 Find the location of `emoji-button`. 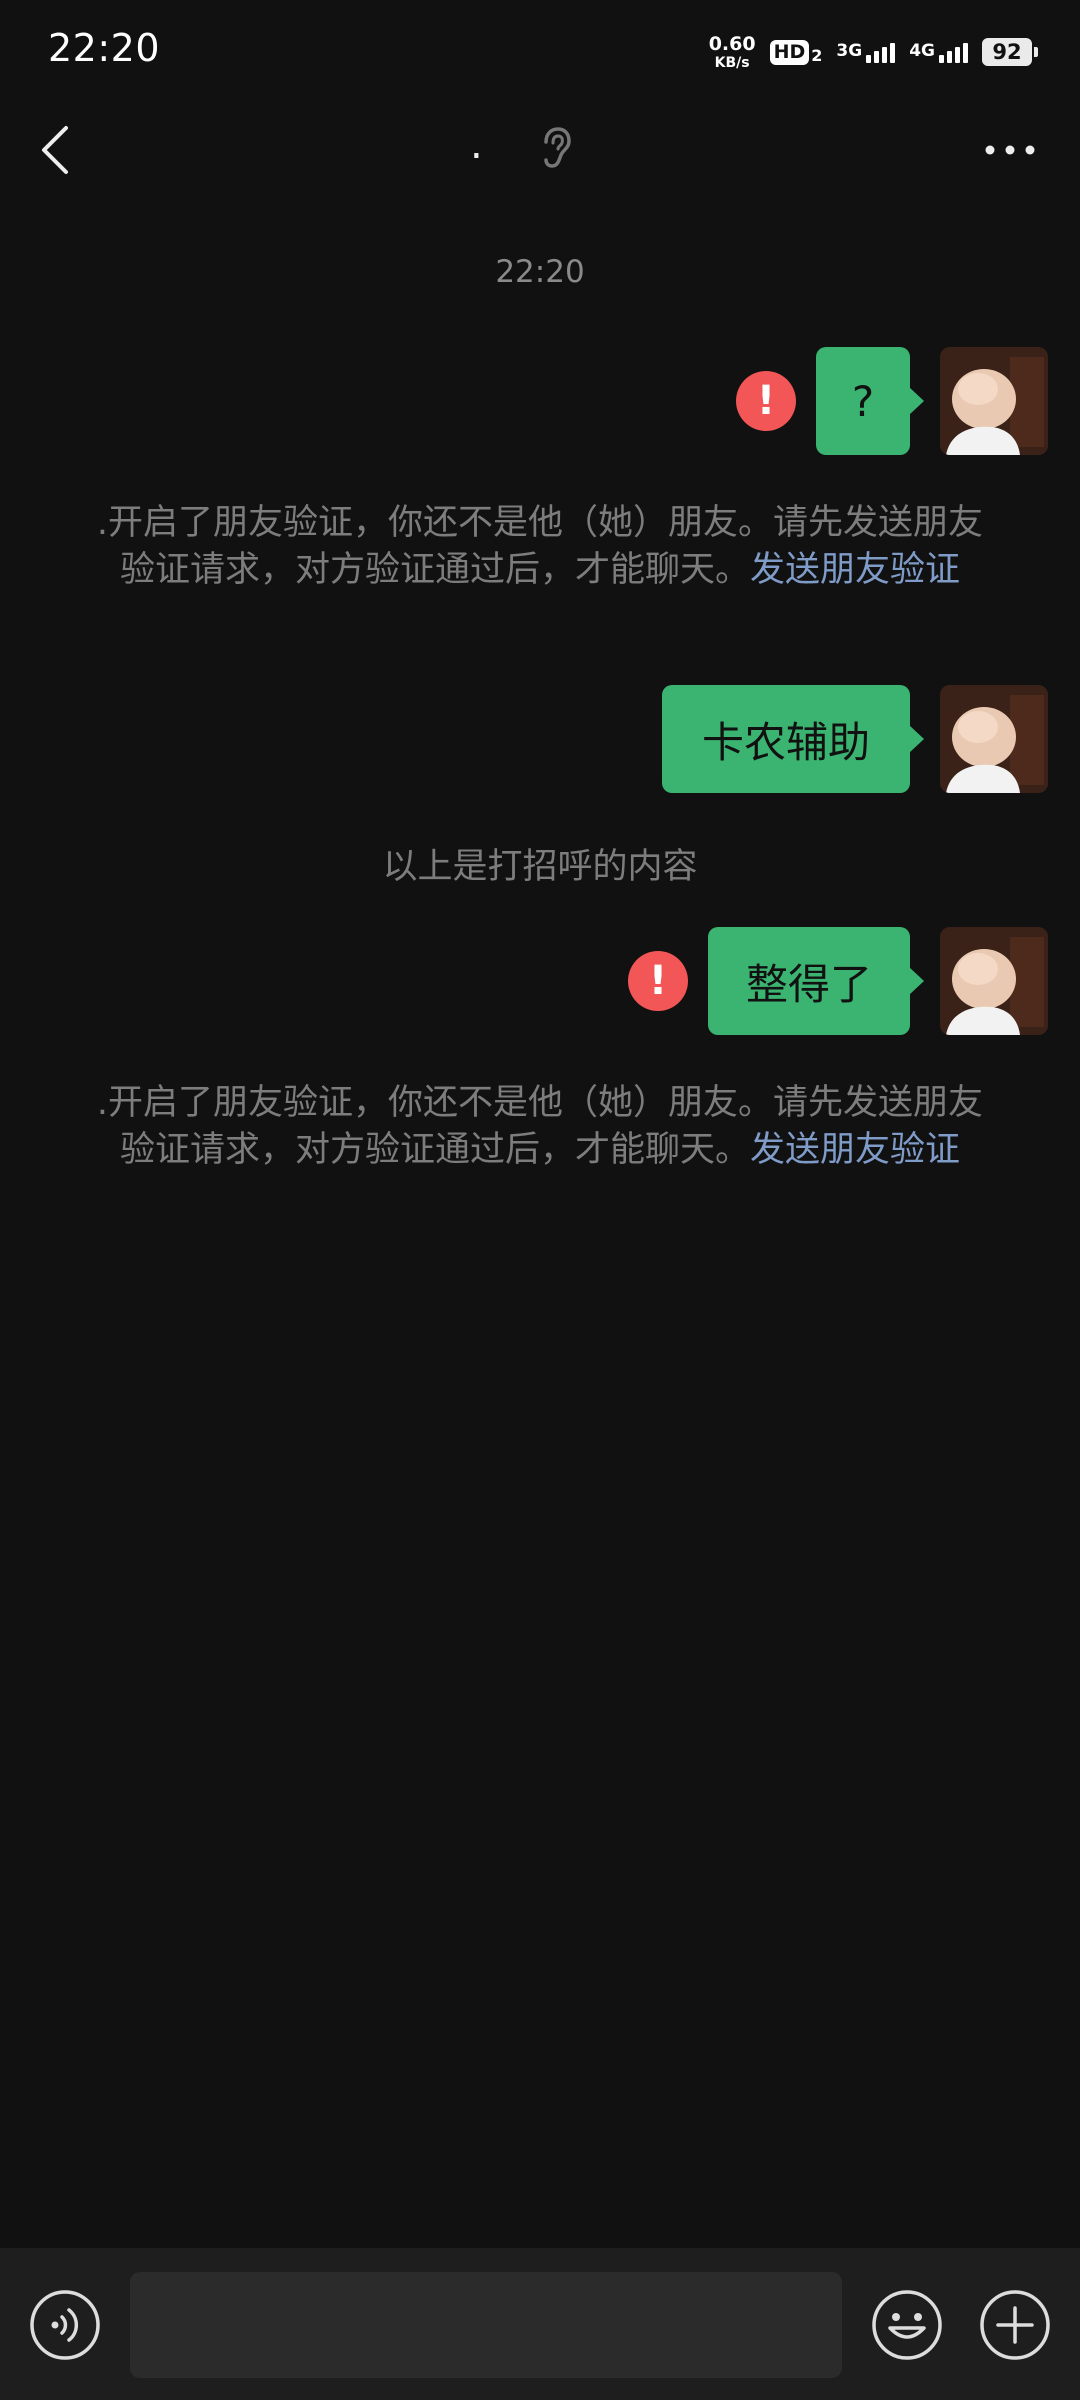

emoji-button is located at coordinates (907, 2325).